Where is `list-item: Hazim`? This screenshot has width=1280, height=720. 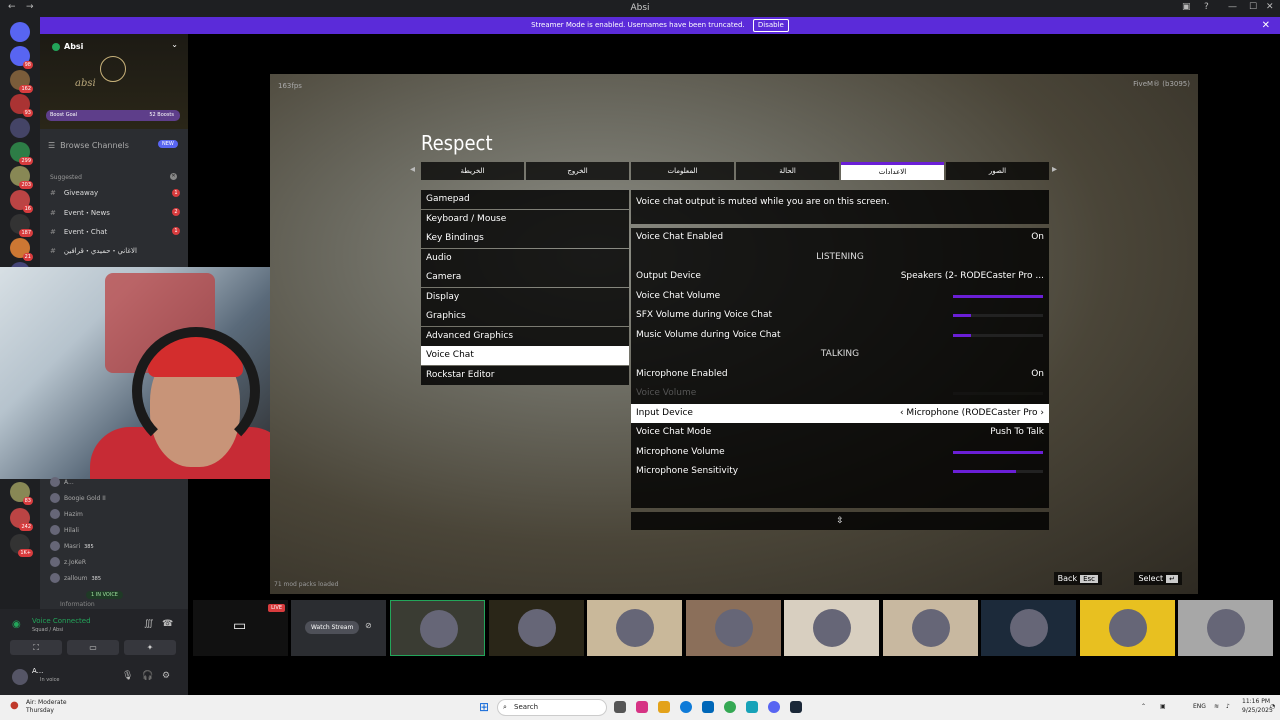
list-item: Hazim is located at coordinates (66, 514).